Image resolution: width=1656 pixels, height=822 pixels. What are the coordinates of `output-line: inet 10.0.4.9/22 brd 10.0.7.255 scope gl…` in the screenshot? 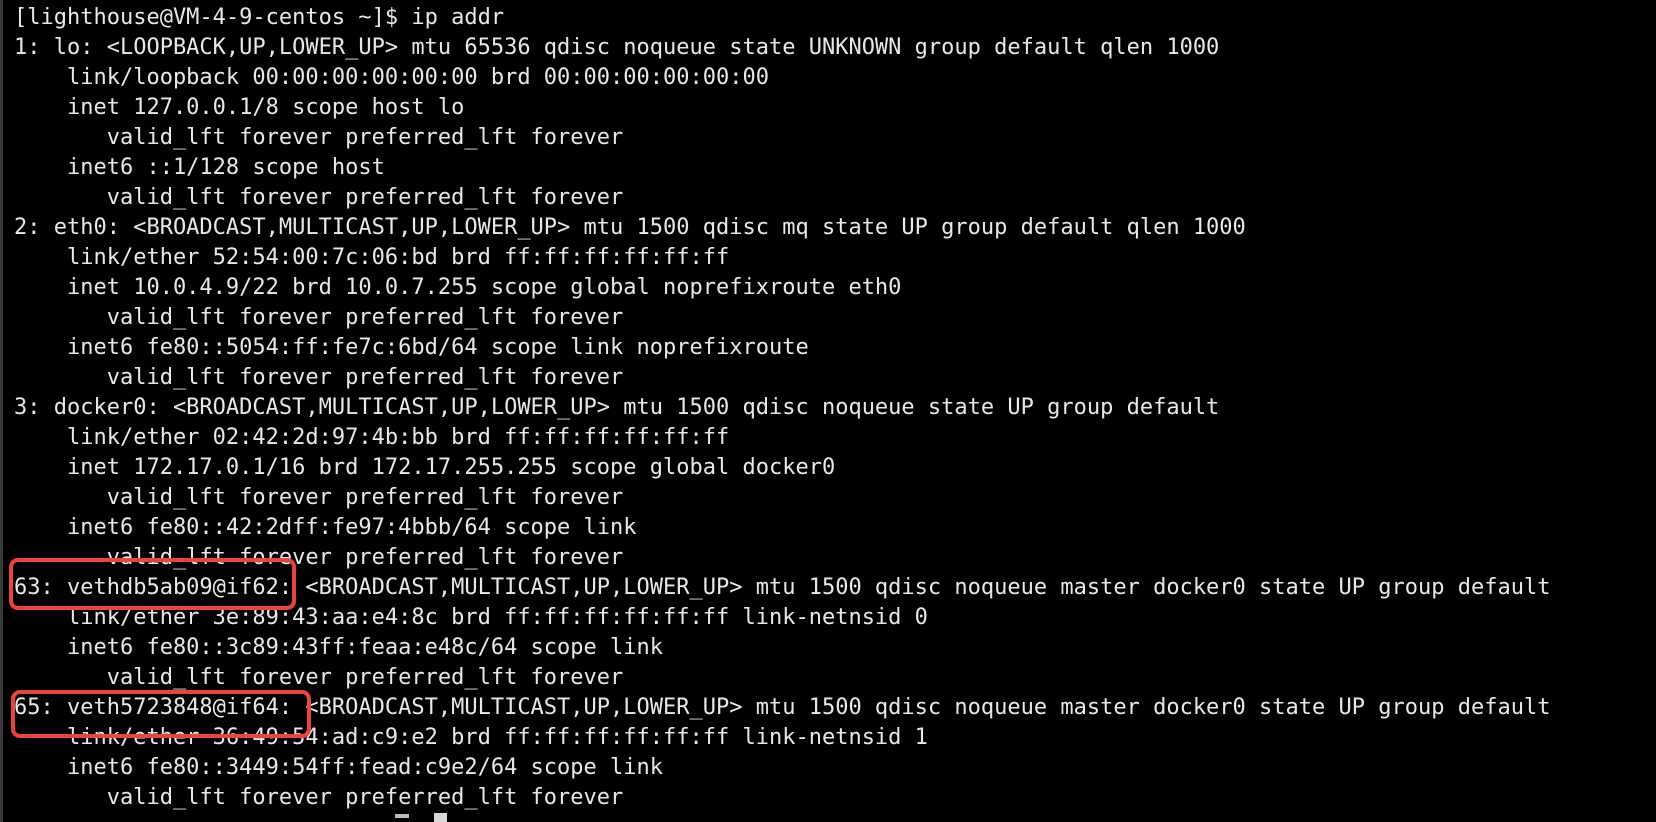 It's located at (458, 287).